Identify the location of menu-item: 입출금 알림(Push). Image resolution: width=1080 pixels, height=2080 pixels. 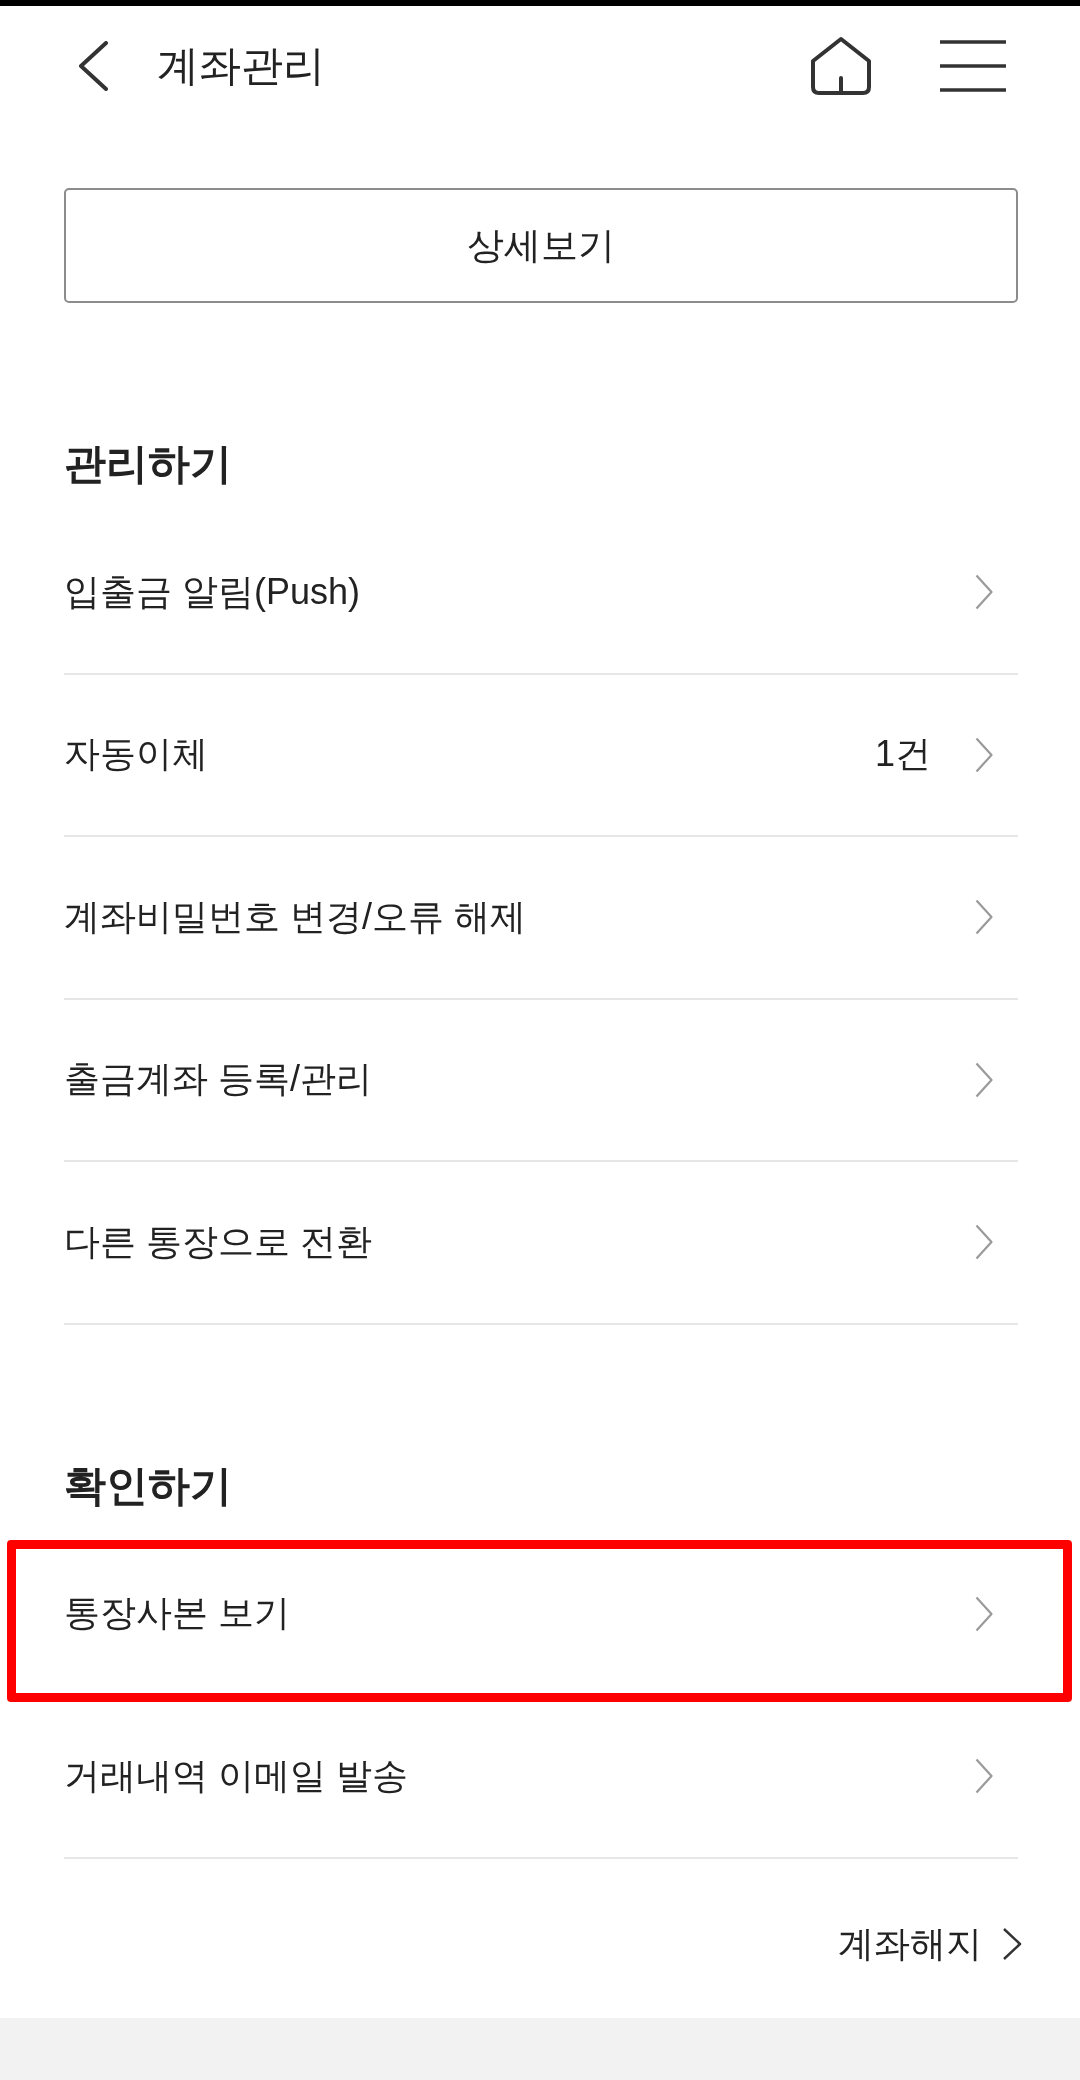
(541, 593).